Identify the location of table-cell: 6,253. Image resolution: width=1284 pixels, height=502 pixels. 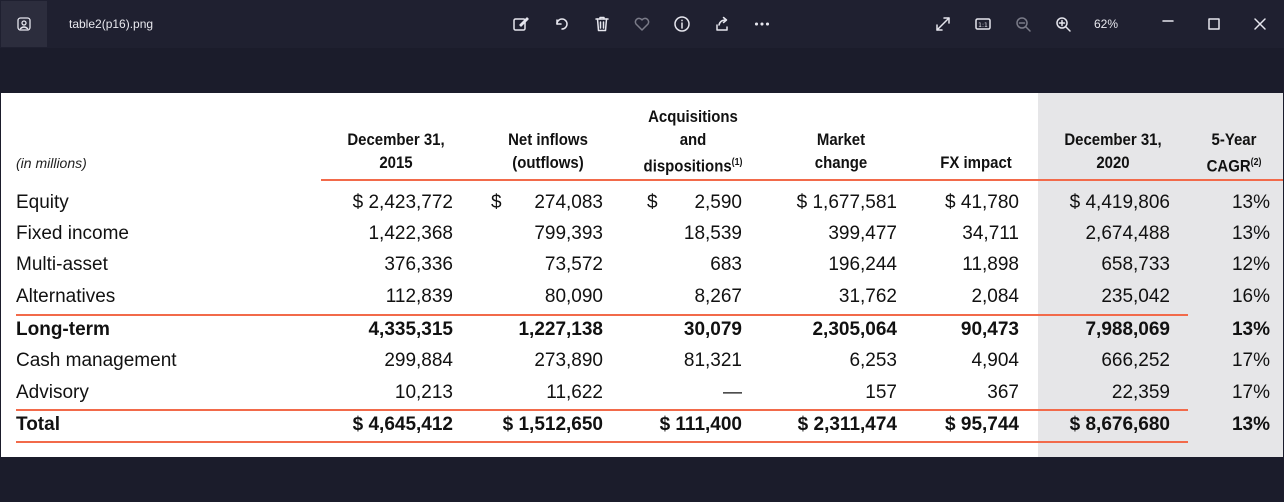
(873, 360).